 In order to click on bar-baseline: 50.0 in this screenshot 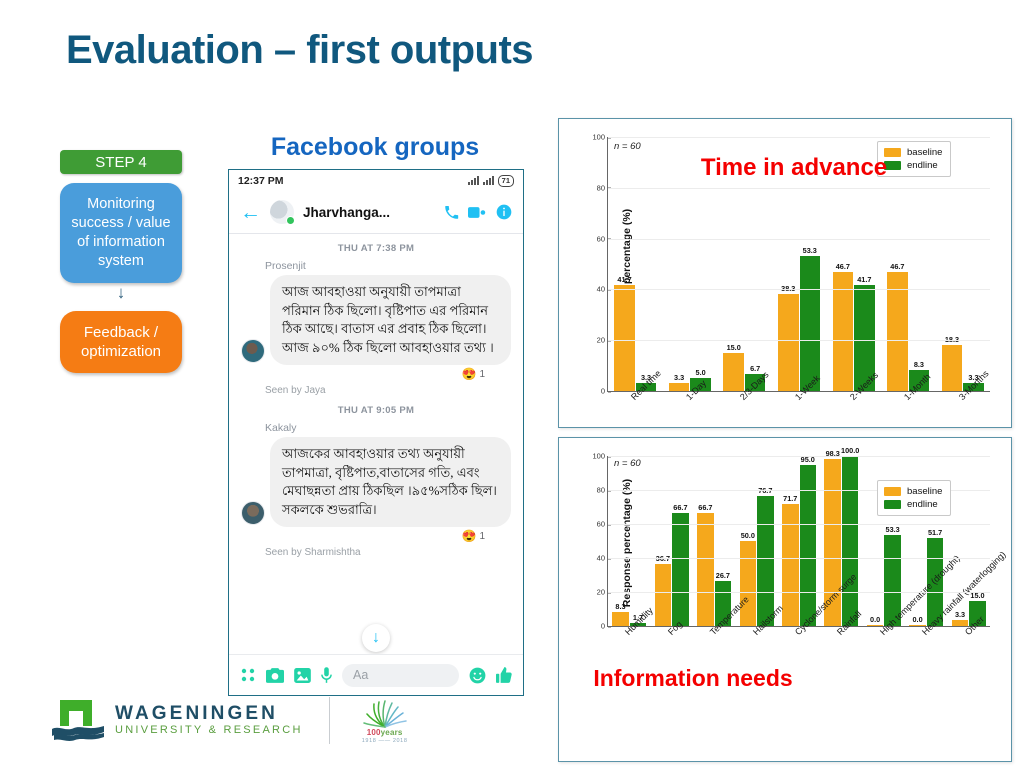, I will do `click(748, 578)`.